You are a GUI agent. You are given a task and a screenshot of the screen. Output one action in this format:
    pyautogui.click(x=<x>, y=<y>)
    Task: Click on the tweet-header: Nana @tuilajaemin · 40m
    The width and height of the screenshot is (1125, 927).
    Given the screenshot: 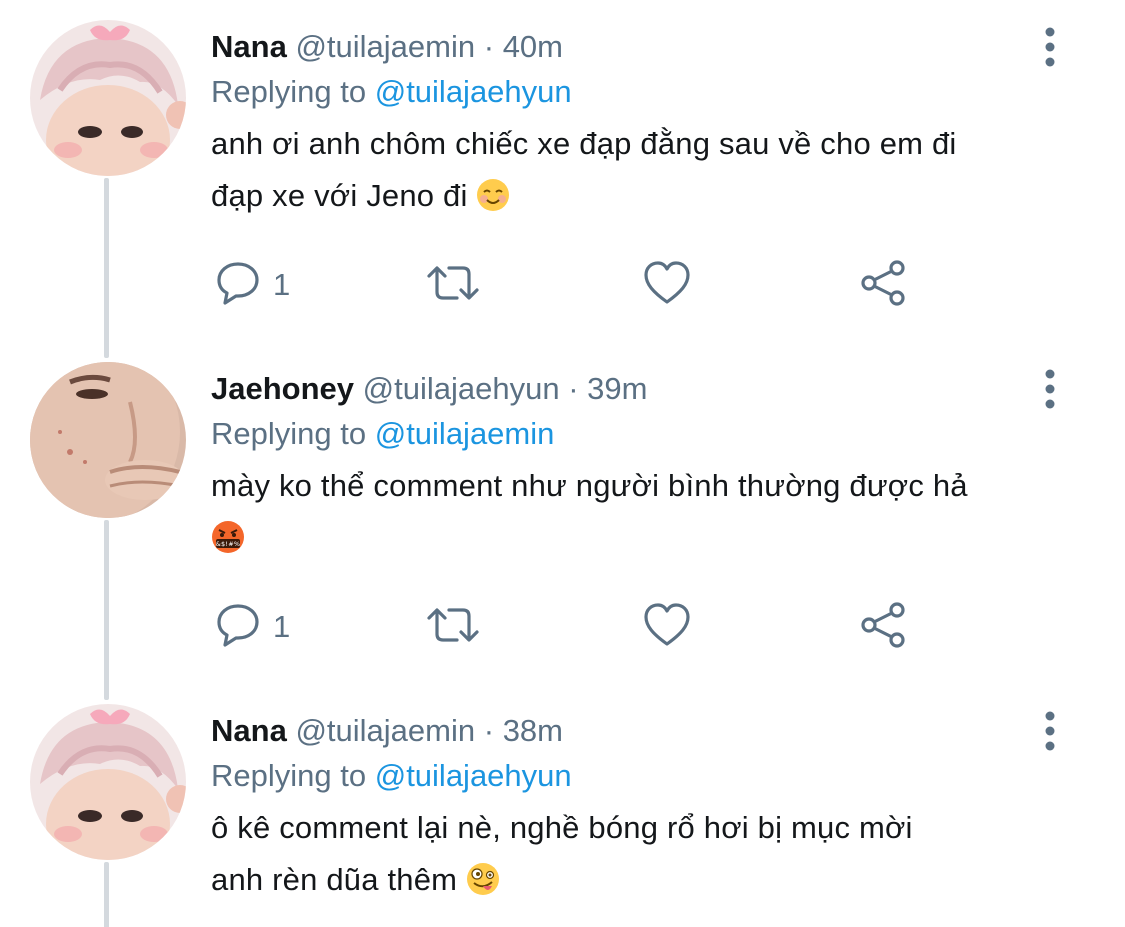 What is the action you would take?
    pyautogui.click(x=638, y=47)
    